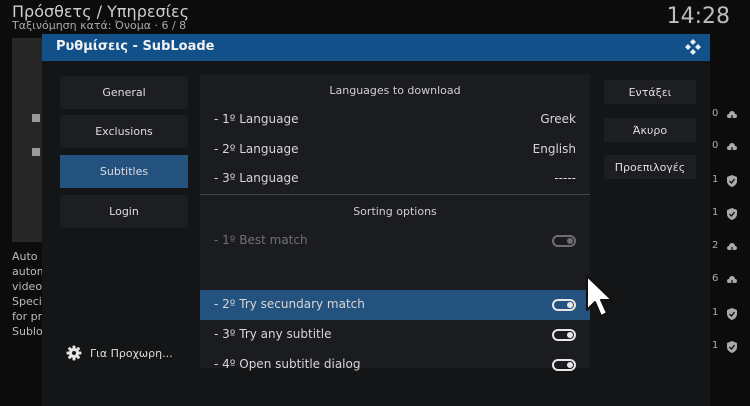  I want to click on category-exclusions: Exclusions, so click(124, 131).